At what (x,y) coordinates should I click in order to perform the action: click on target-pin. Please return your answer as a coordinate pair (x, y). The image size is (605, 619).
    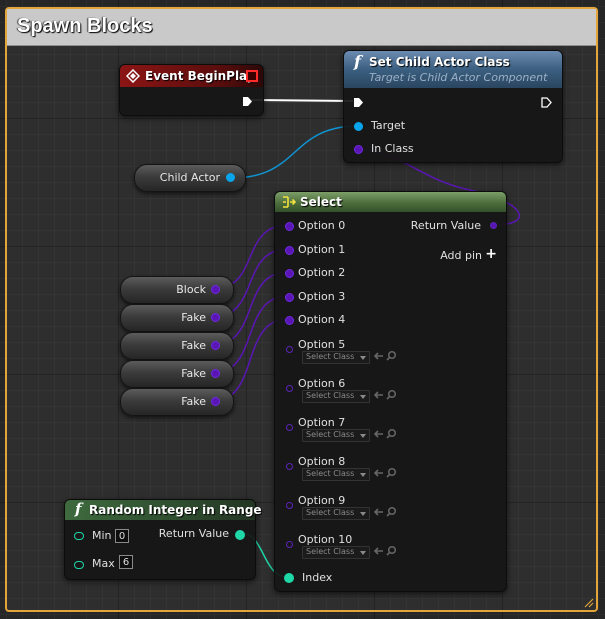
    Looking at the image, I should click on (358, 126).